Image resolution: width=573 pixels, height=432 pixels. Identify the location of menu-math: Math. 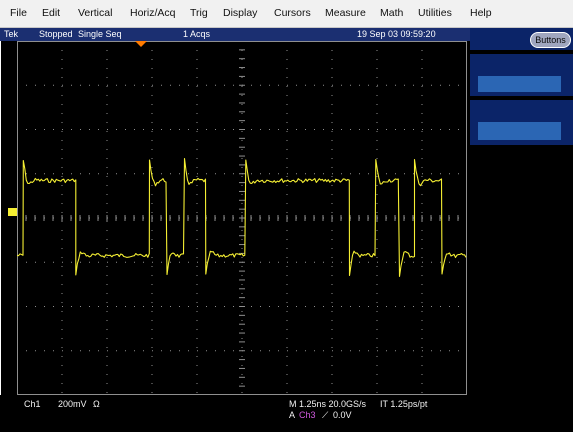
(391, 13).